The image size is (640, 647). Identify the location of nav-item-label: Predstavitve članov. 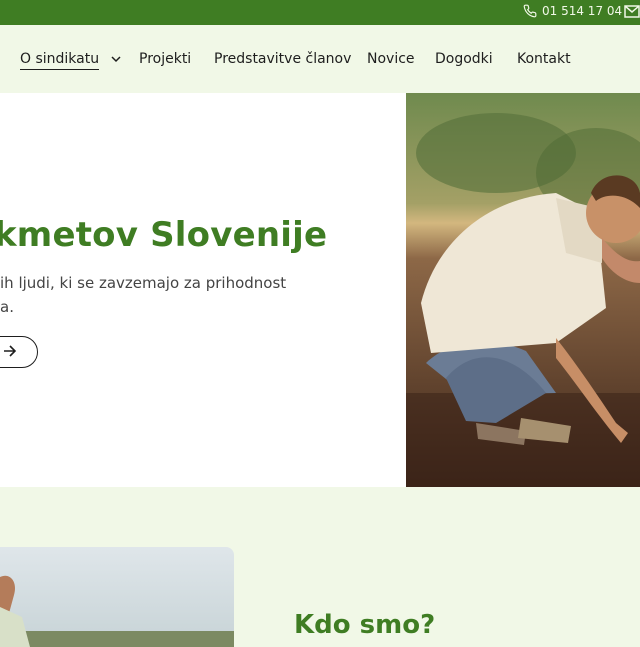
(283, 59).